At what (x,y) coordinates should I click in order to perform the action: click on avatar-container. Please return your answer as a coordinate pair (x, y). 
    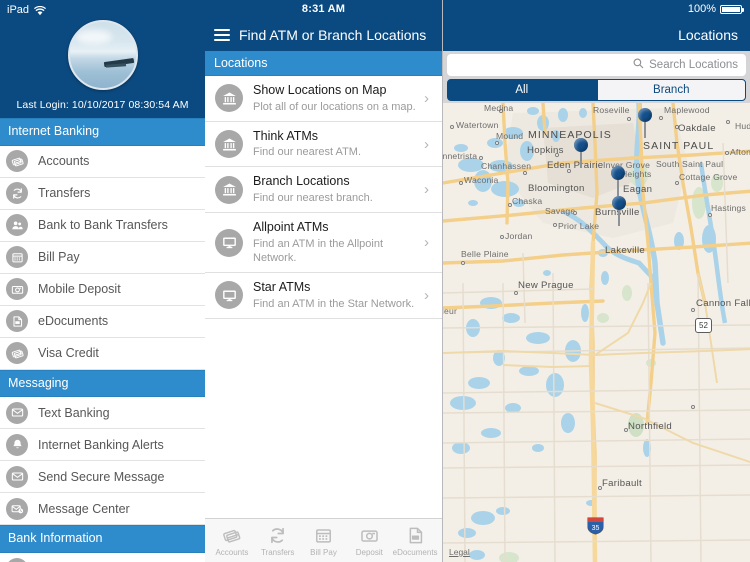
    Looking at the image, I should click on (102, 55).